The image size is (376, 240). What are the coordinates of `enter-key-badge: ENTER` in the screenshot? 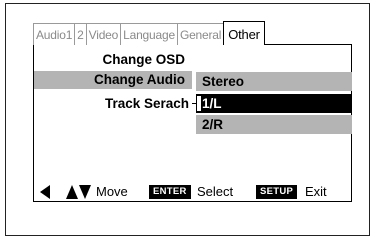 It's located at (170, 192).